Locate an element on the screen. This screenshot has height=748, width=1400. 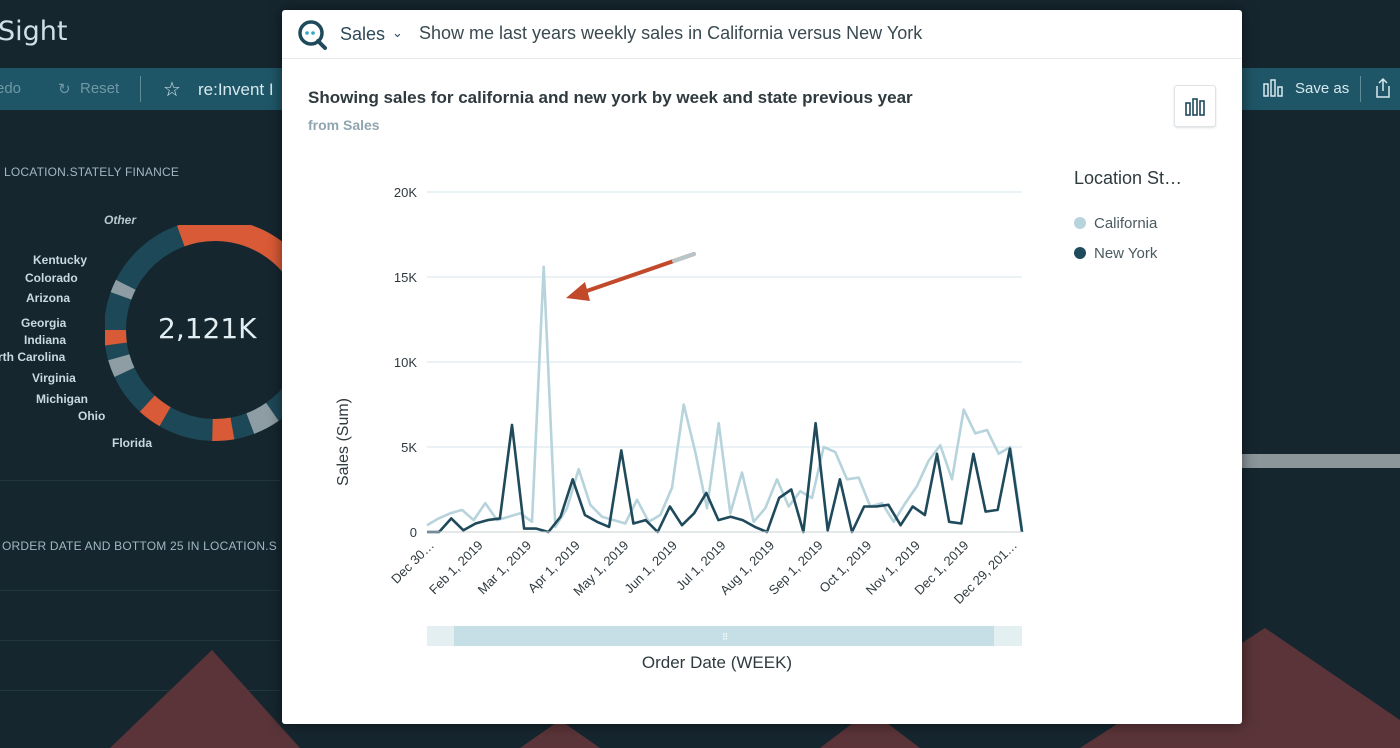
y-tick-label: 0 is located at coordinates (413, 532).